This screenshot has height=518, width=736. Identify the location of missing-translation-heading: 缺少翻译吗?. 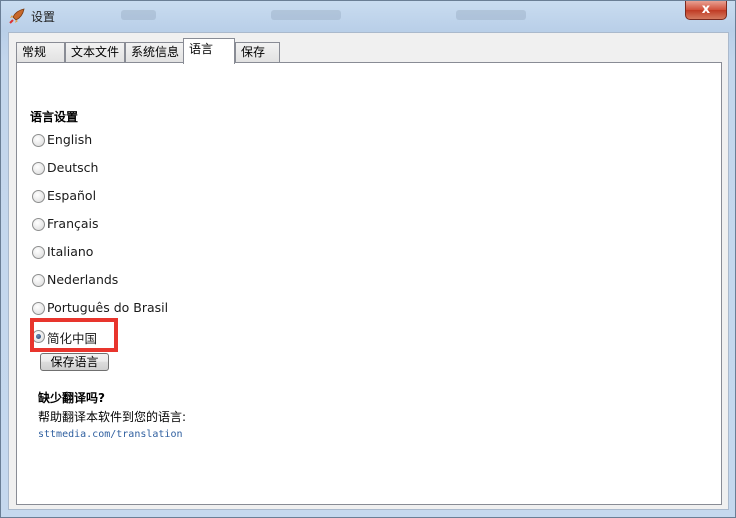
(71, 398).